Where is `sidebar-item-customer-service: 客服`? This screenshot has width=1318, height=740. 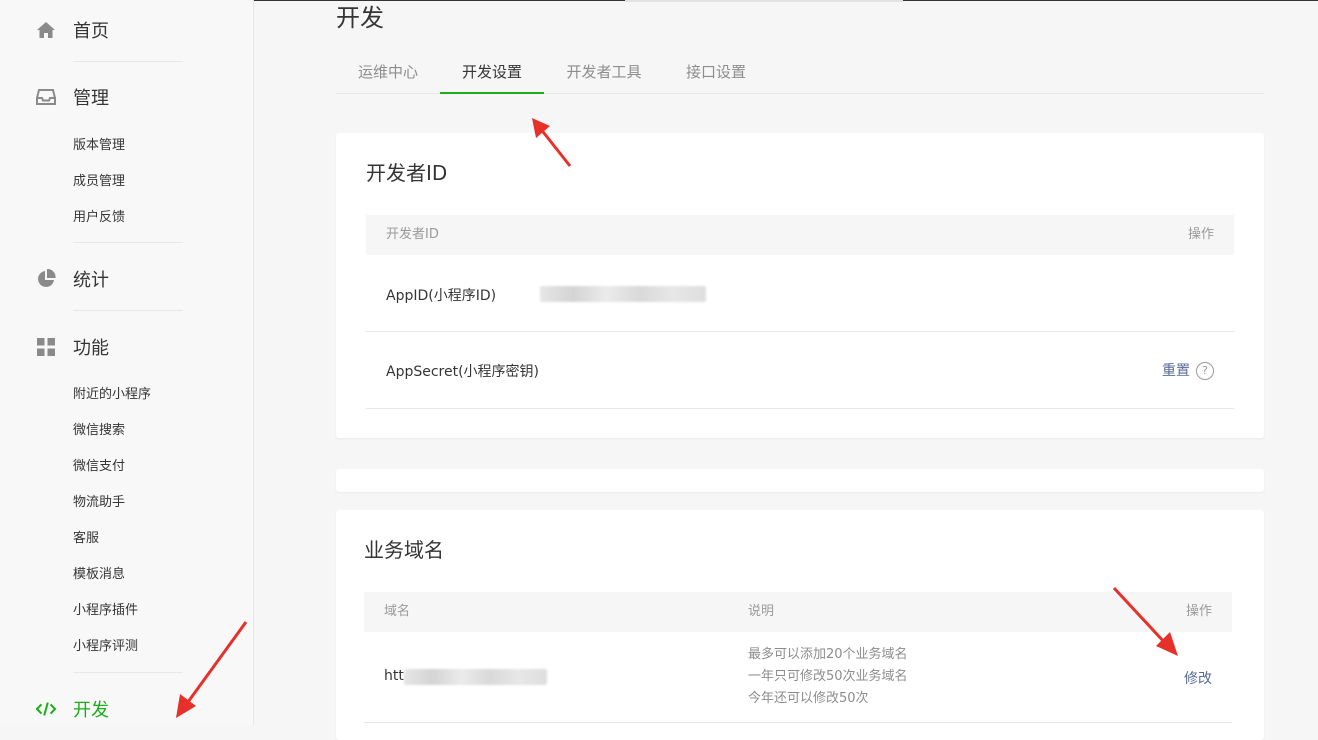 sidebar-item-customer-service: 客服 is located at coordinates (86, 539).